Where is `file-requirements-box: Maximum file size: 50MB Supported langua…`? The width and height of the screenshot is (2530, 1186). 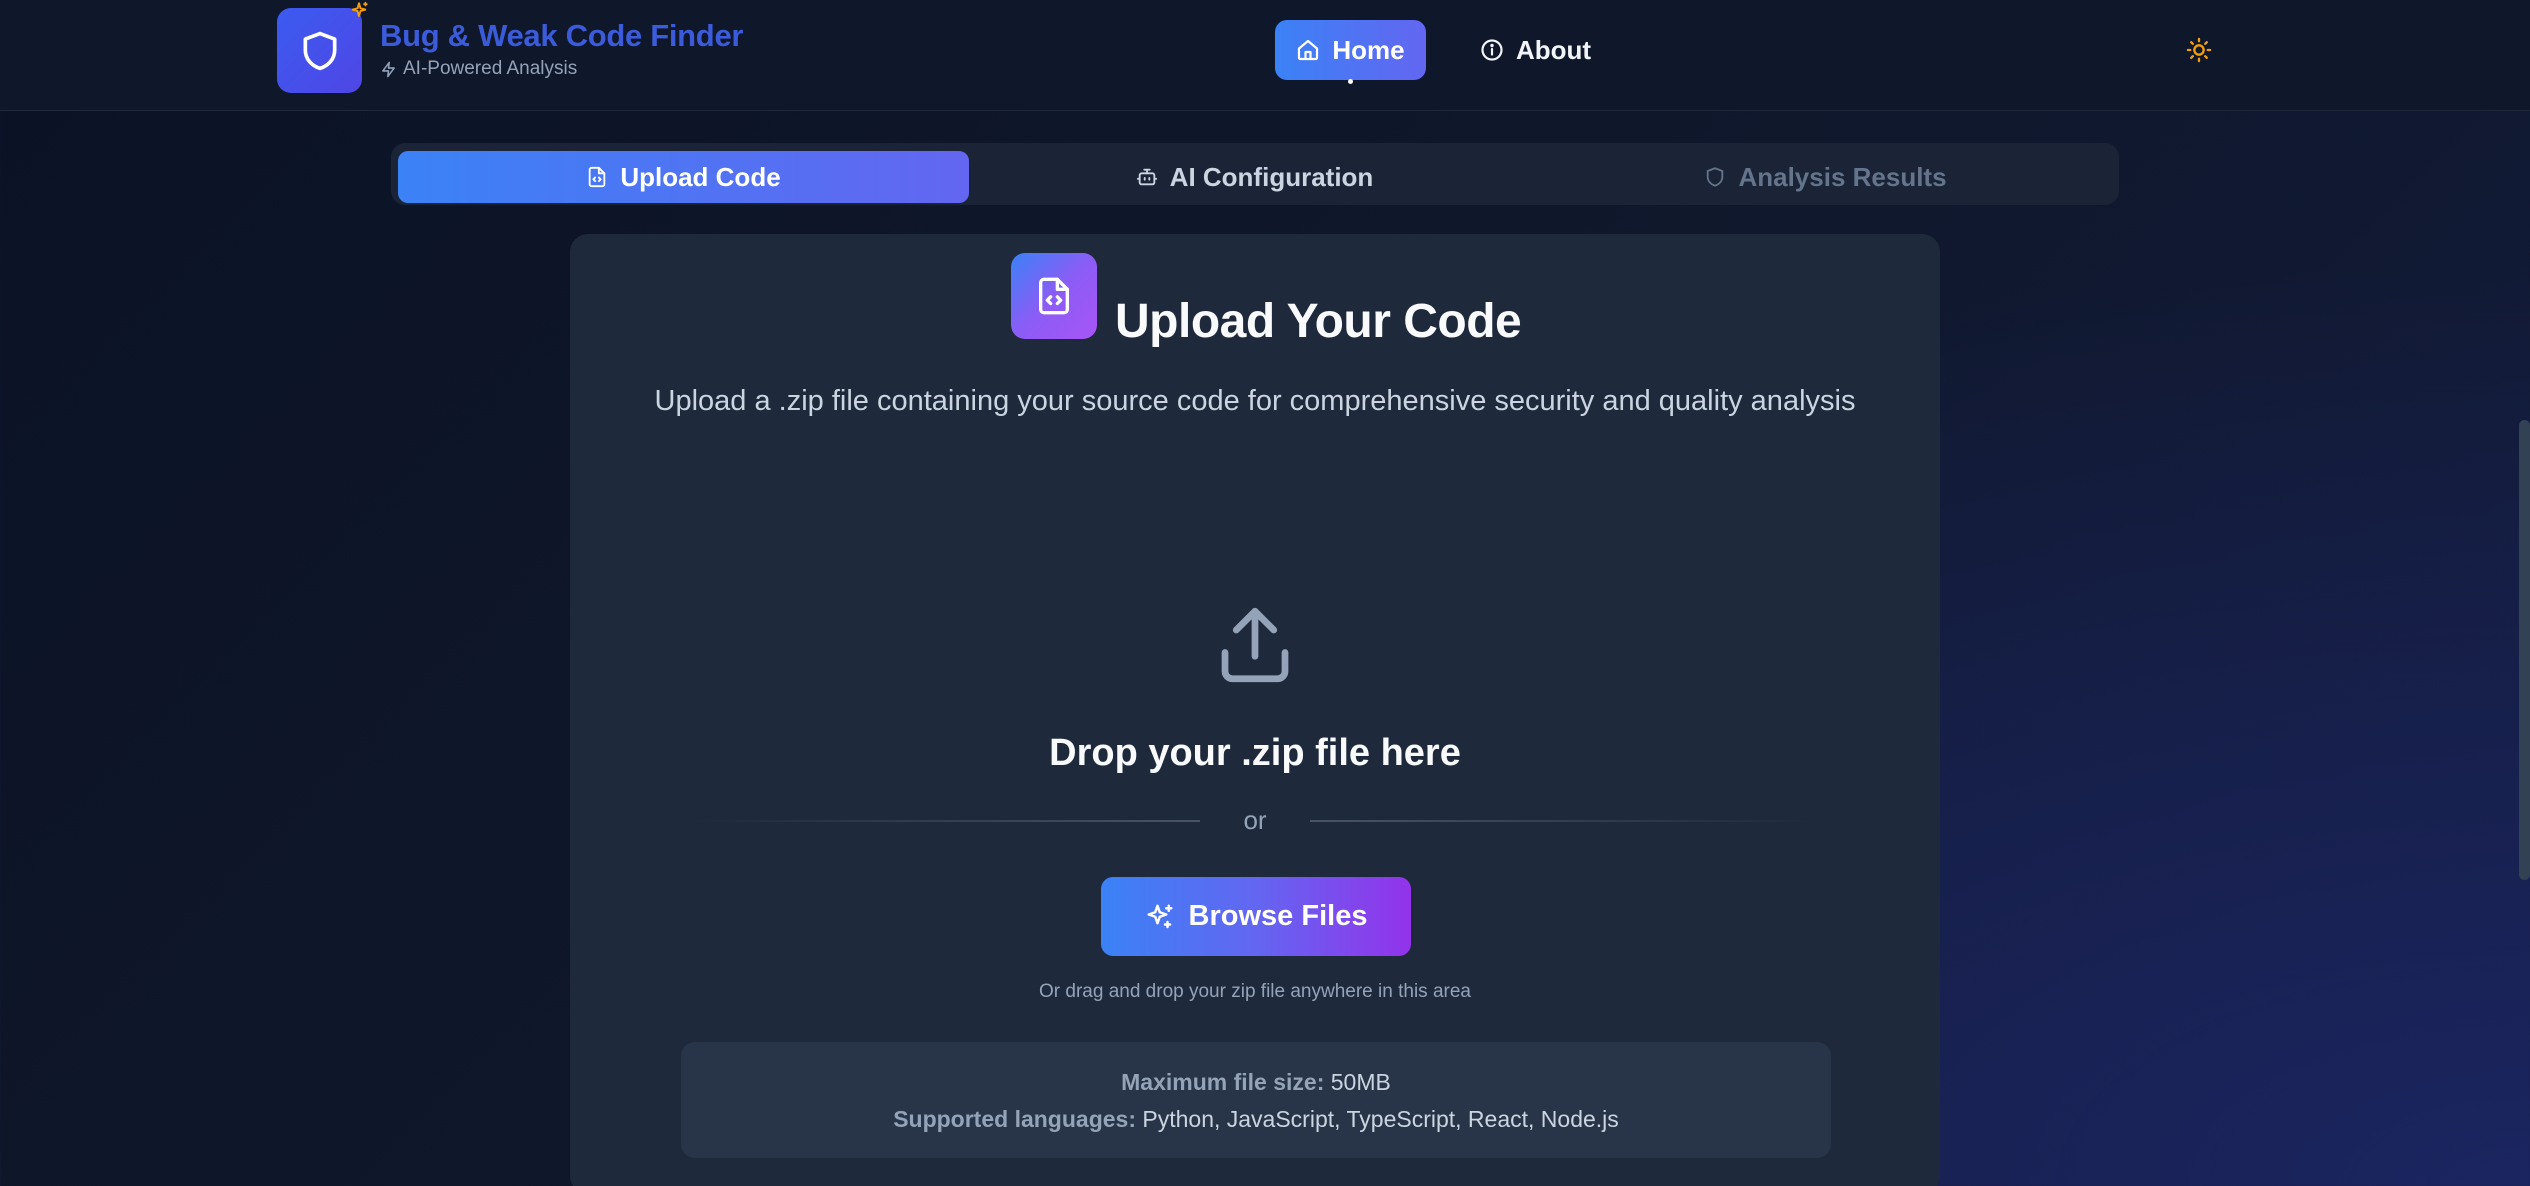 file-requirements-box: Maximum file size: 50MB Supported langua… is located at coordinates (1256, 1100).